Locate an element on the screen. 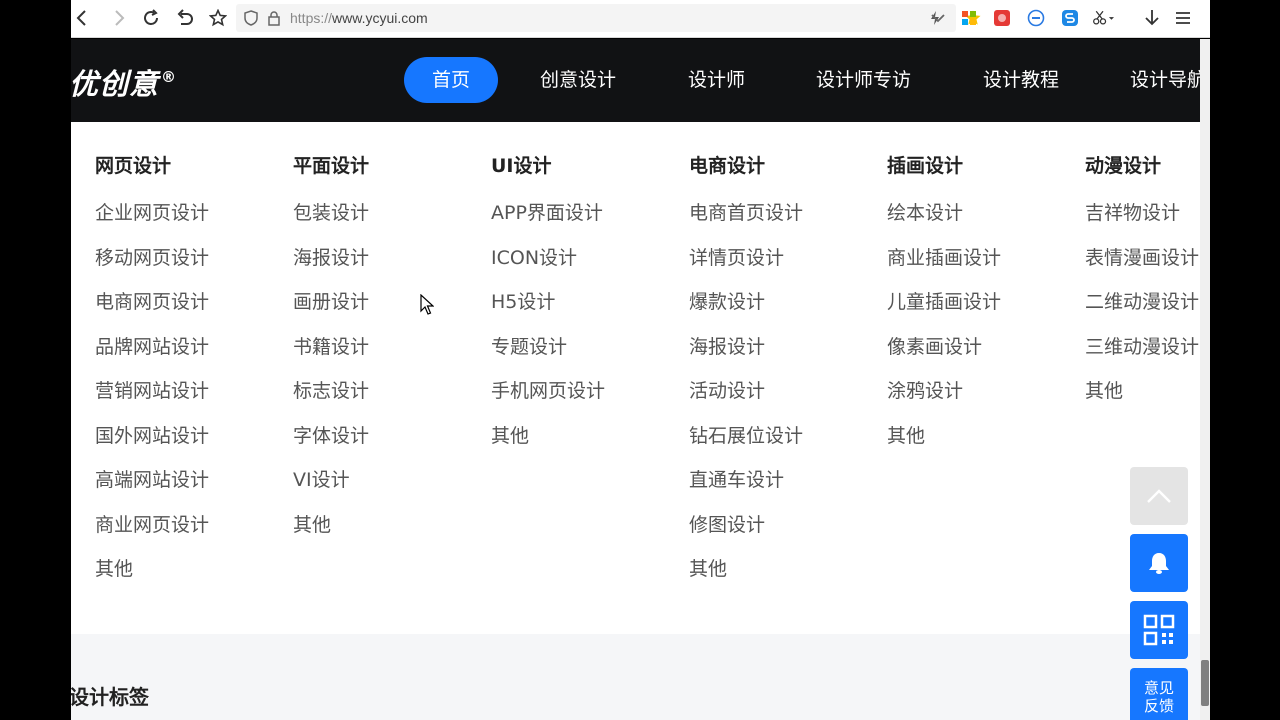 The width and height of the screenshot is (1280, 720). column-title: 动漫设计 is located at coordinates (1142, 166).